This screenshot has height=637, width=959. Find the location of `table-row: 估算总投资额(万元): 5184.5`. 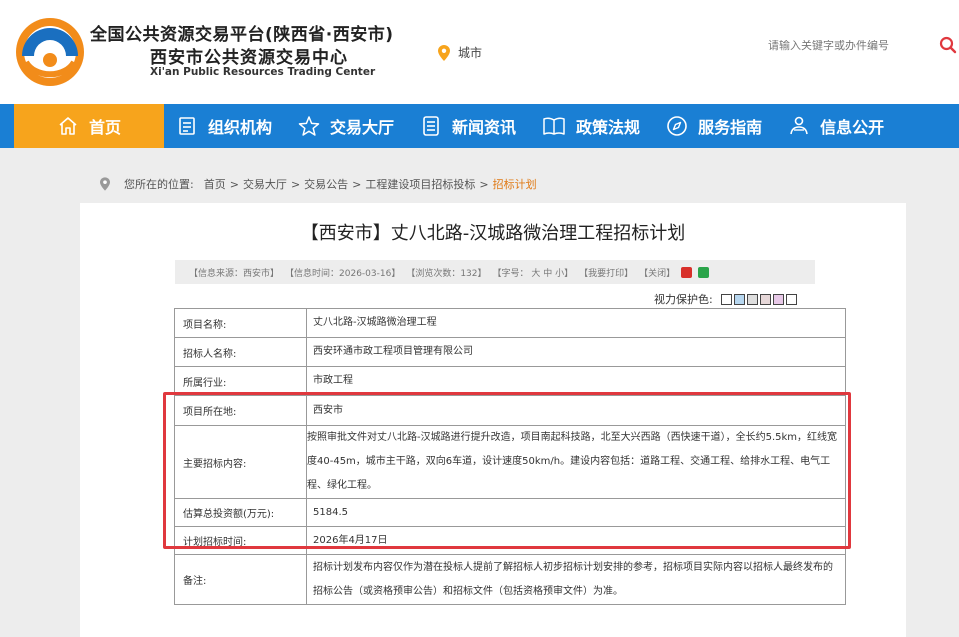

table-row: 估算总投资额(万元): 5184.5 is located at coordinates (510, 512).